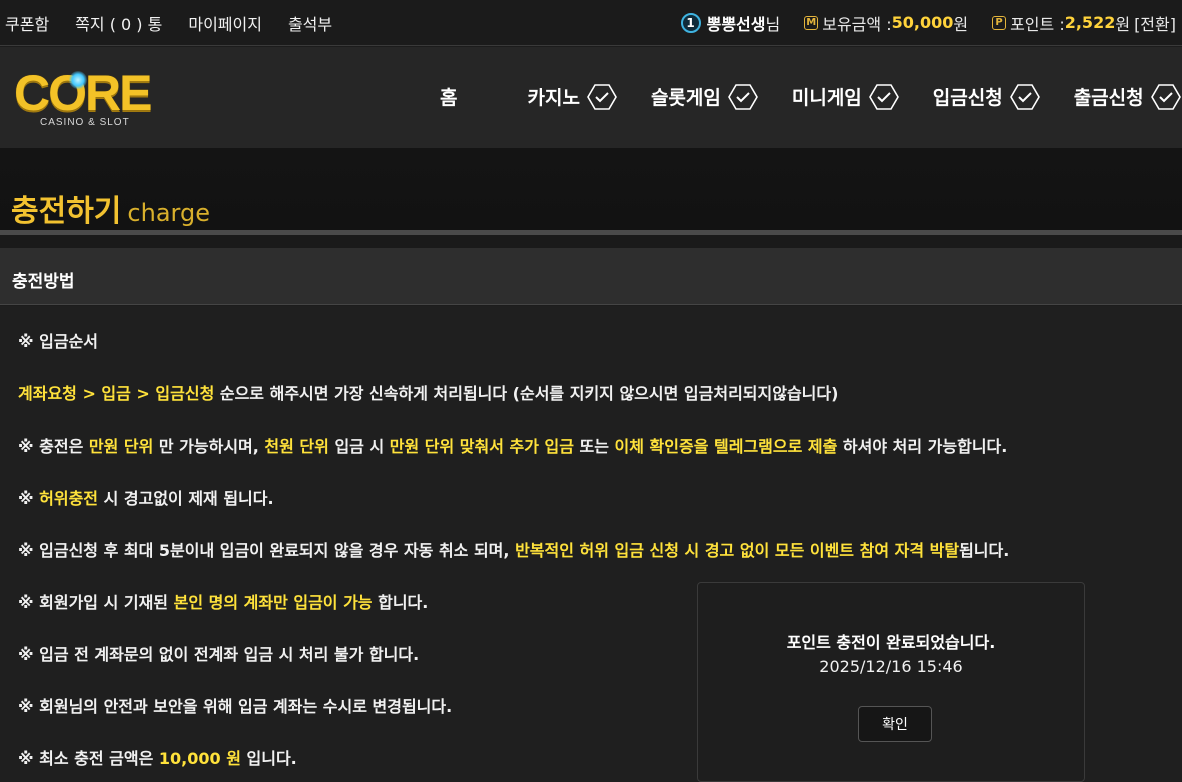  Describe the element at coordinates (999, 22) in the screenshot. I see `point-icon: P` at that location.